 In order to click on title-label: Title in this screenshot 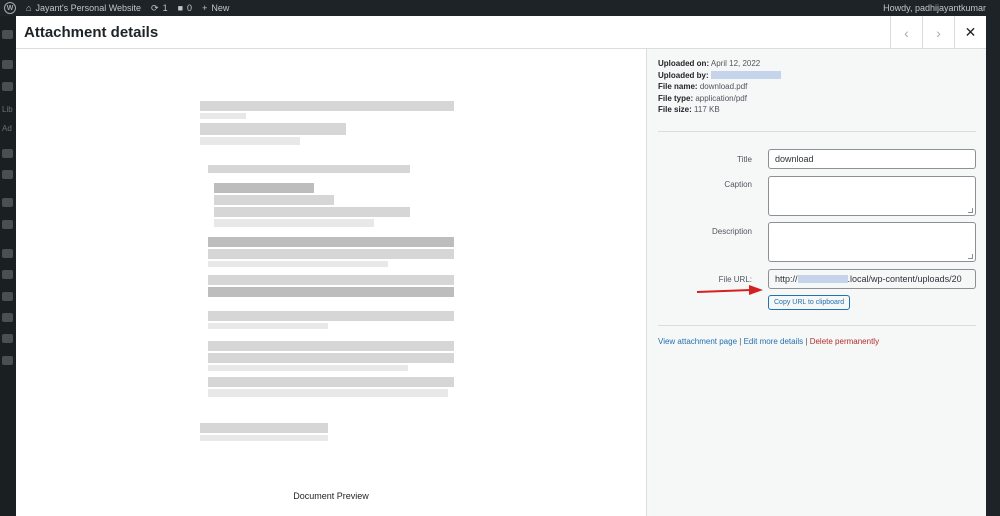, I will do `click(744, 159)`.